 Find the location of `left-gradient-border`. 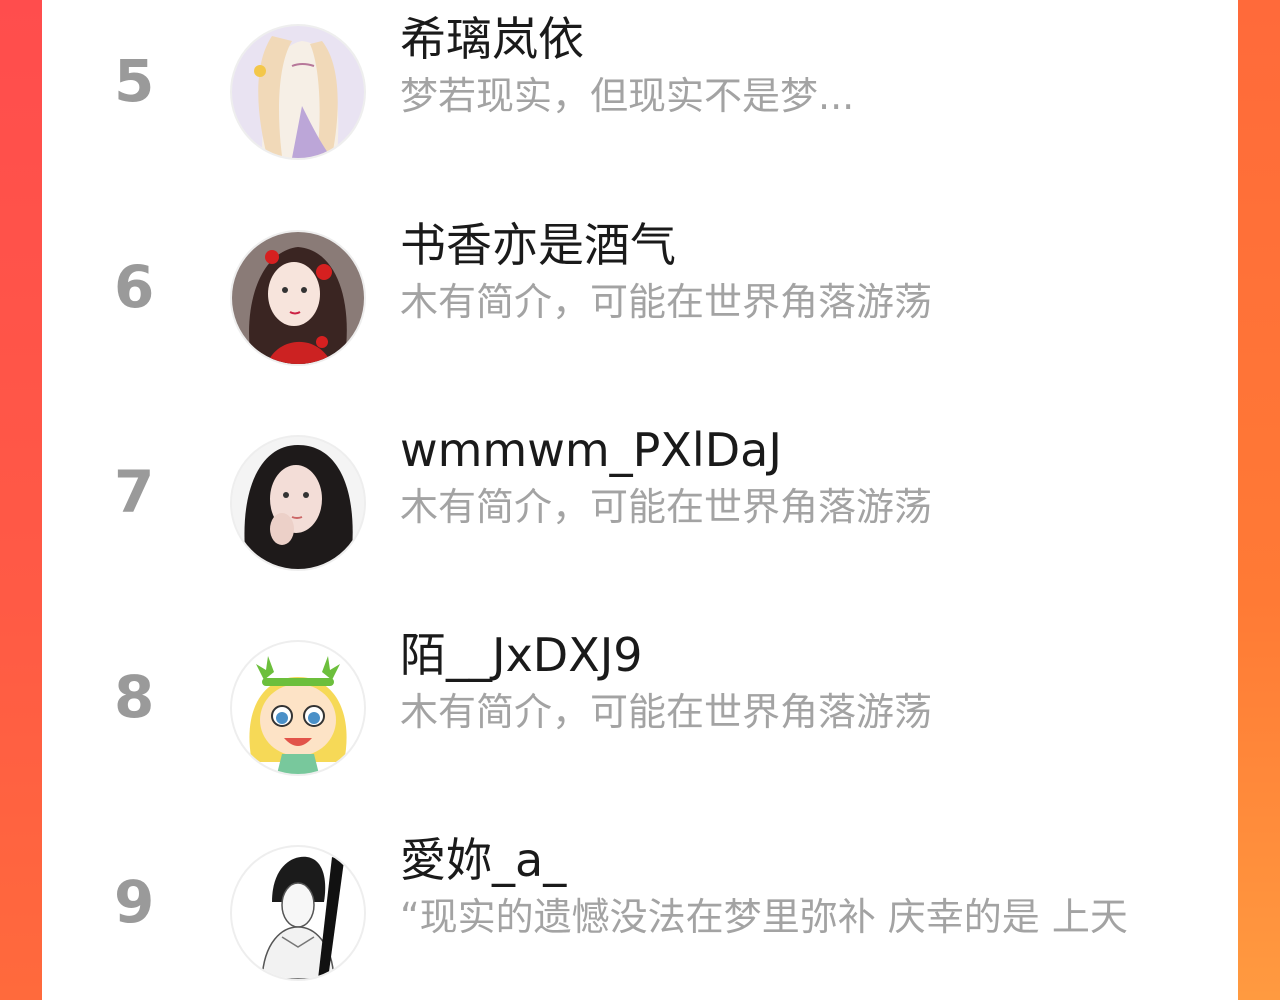

left-gradient-border is located at coordinates (21, 500).